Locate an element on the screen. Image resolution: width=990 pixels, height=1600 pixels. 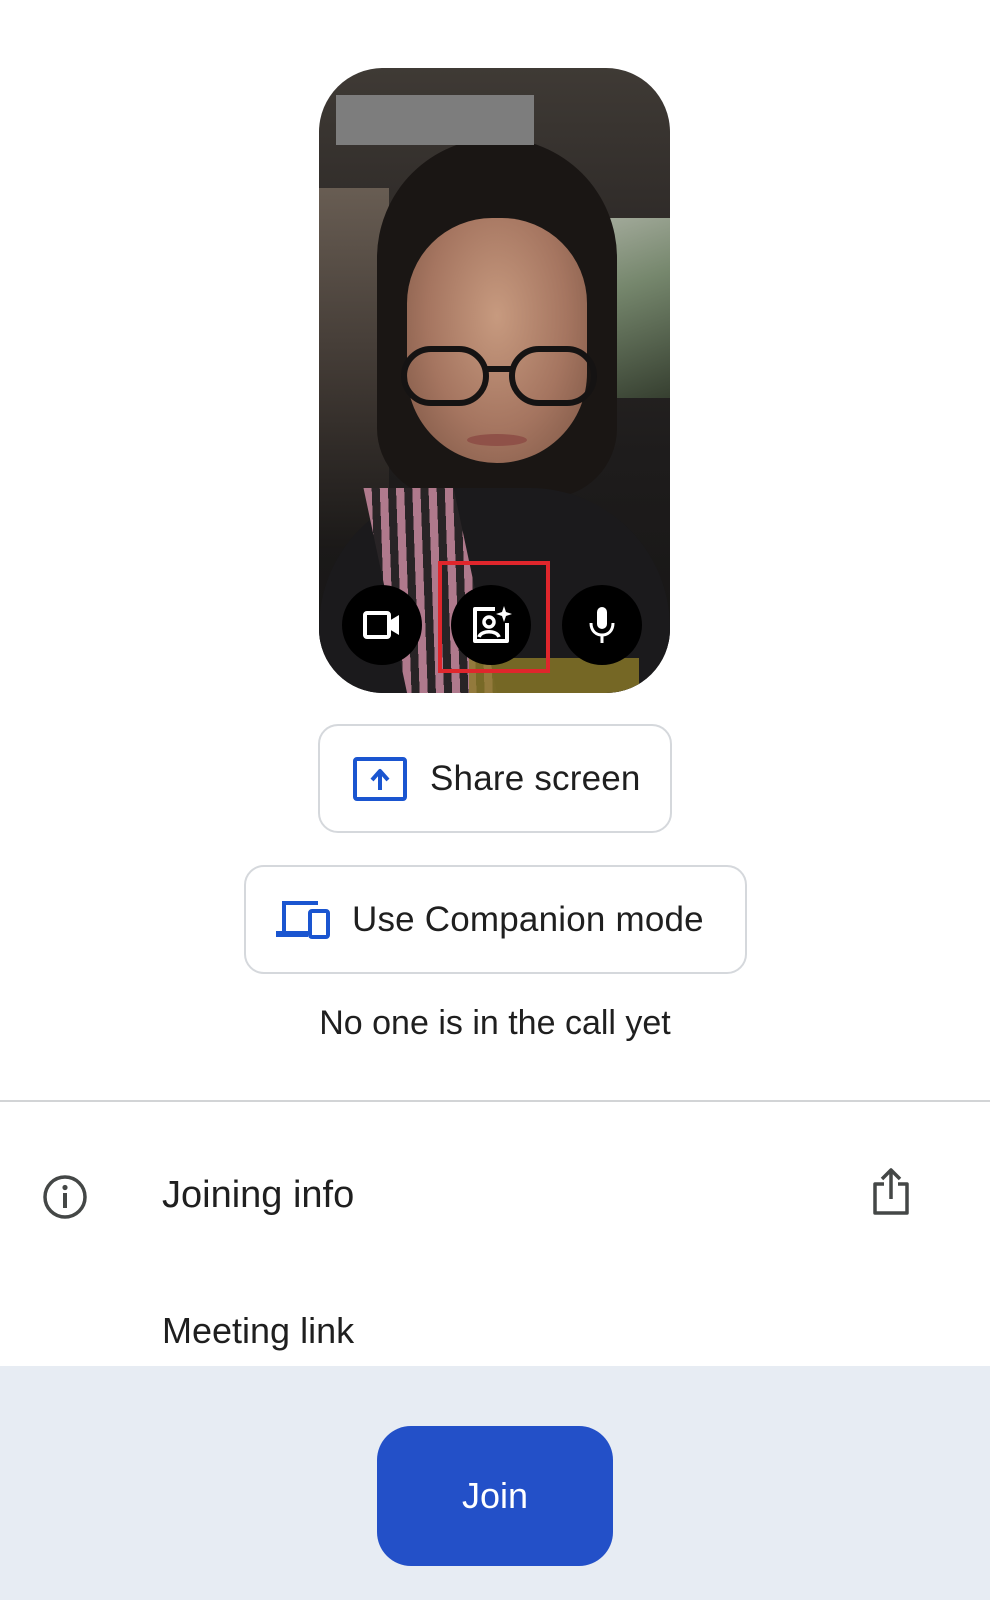
share-joining-info-button is located at coordinates (891, 1194).